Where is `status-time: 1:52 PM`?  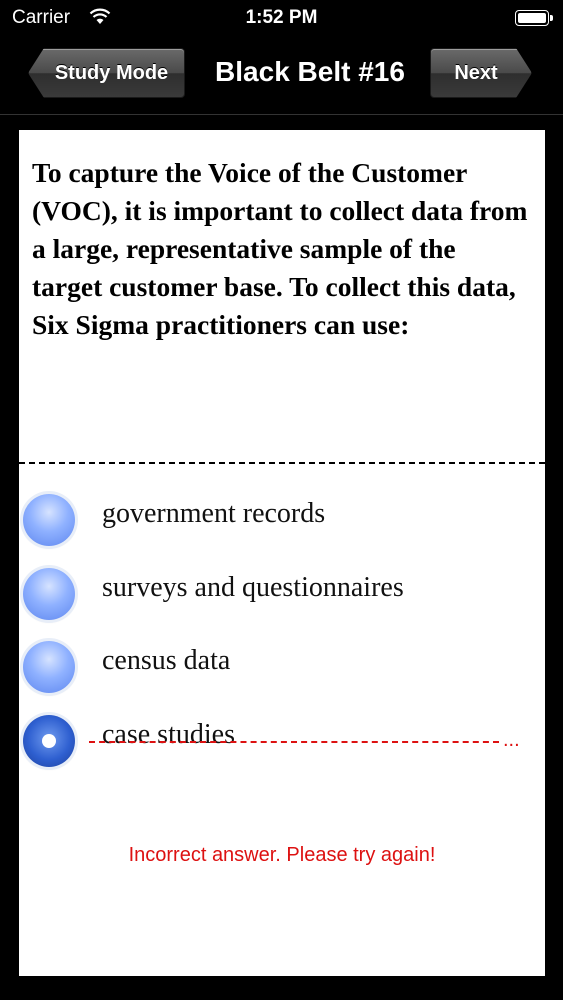
status-time: 1:52 PM is located at coordinates (281, 17).